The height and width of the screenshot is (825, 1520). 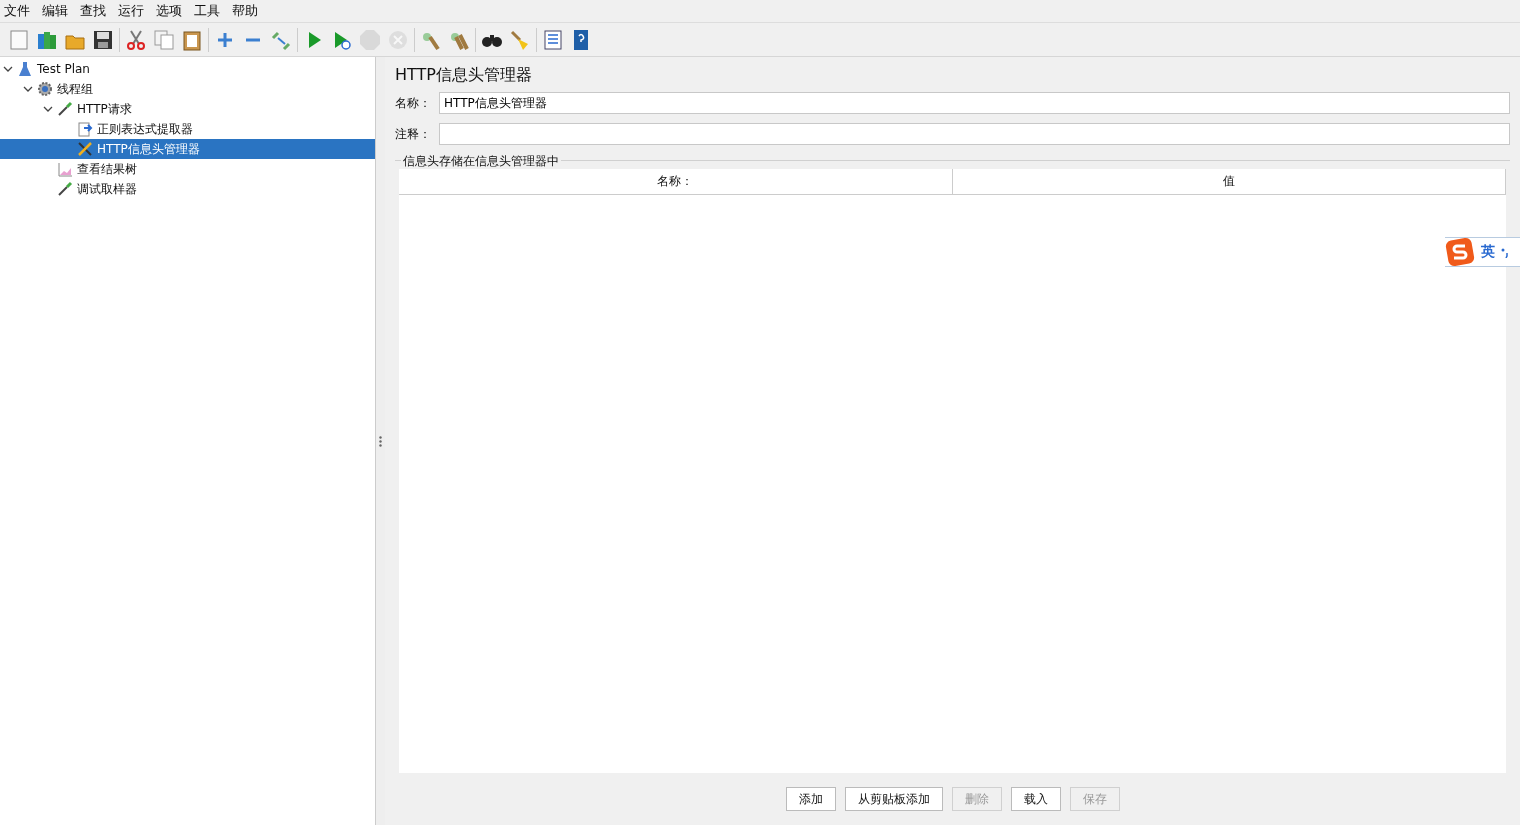 What do you see at coordinates (137, 11) in the screenshot?
I see `menu-item: 运行` at bounding box center [137, 11].